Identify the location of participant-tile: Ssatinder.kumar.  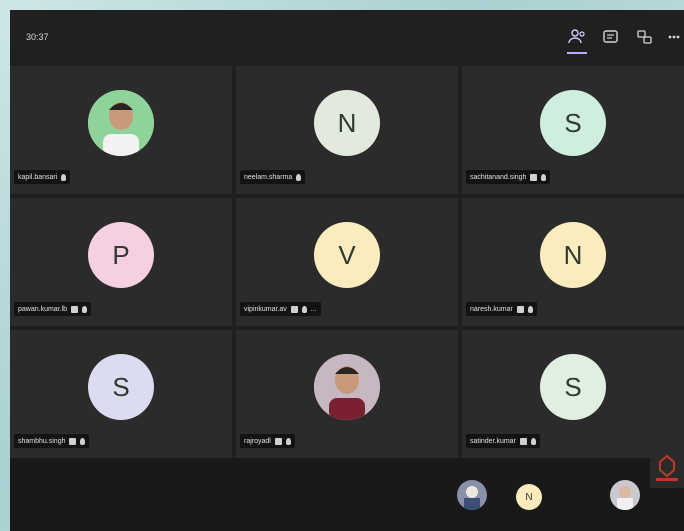
(573, 394).